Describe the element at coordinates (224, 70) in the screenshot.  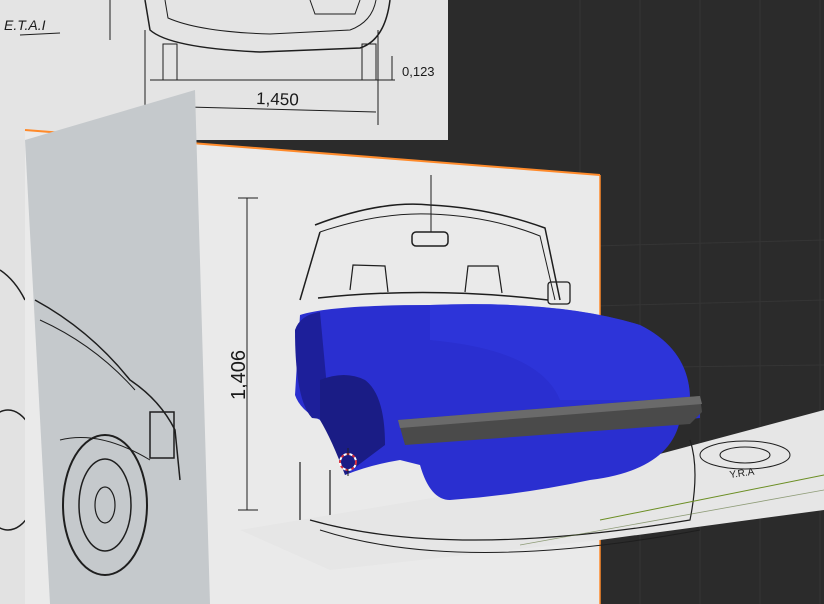
I see `blueprint-top-plane` at that location.